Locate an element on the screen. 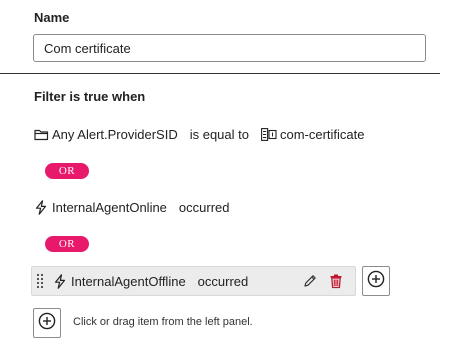  drop-hint-text: Click or drag item from the left panel. is located at coordinates (163, 322).